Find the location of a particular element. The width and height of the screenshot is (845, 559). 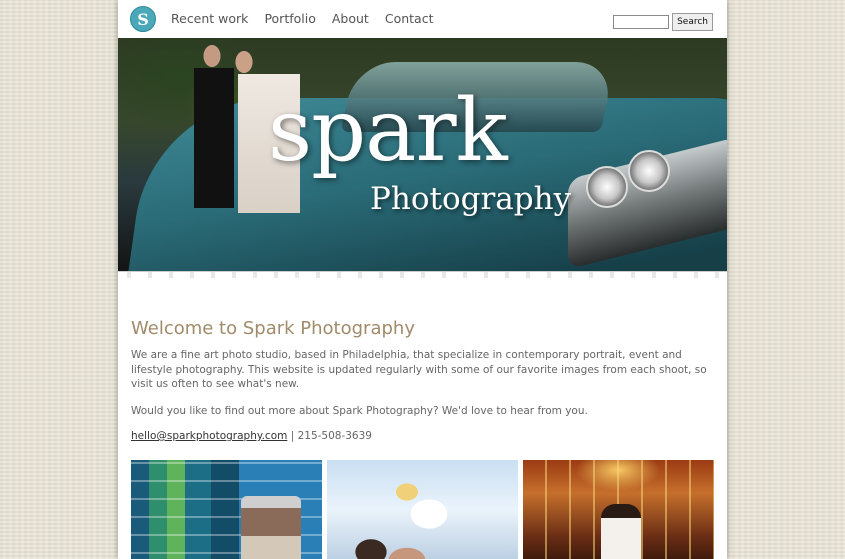

phone-number: 215-508-3639 is located at coordinates (334, 436).